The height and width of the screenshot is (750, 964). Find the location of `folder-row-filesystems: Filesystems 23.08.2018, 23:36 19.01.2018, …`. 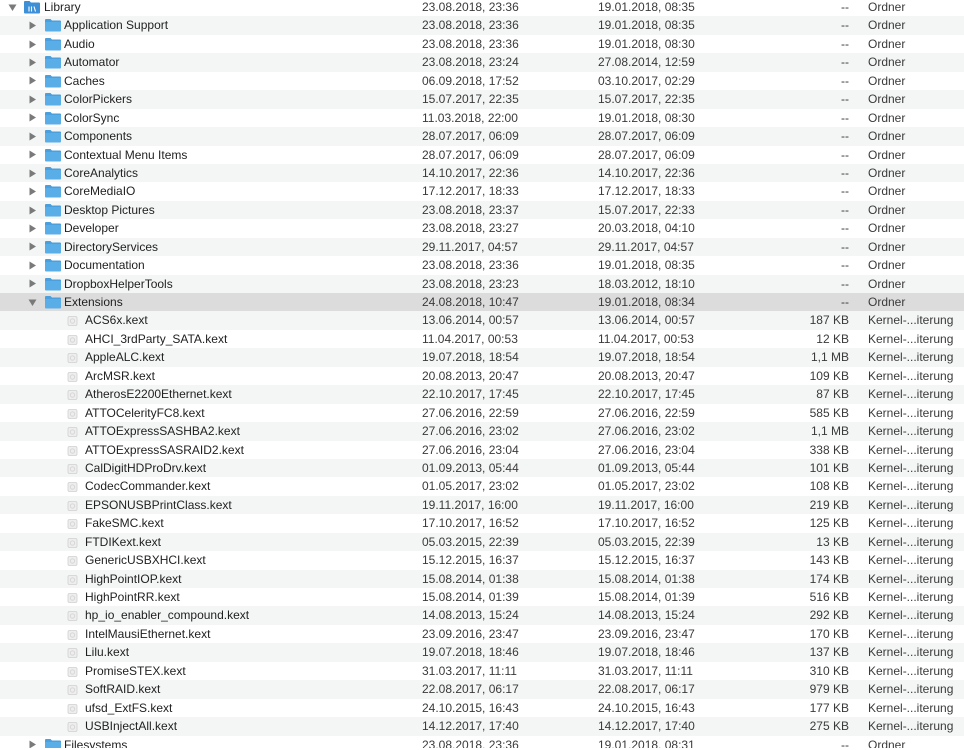

folder-row-filesystems: Filesystems 23.08.2018, 23:36 19.01.2018, … is located at coordinates (482, 742).